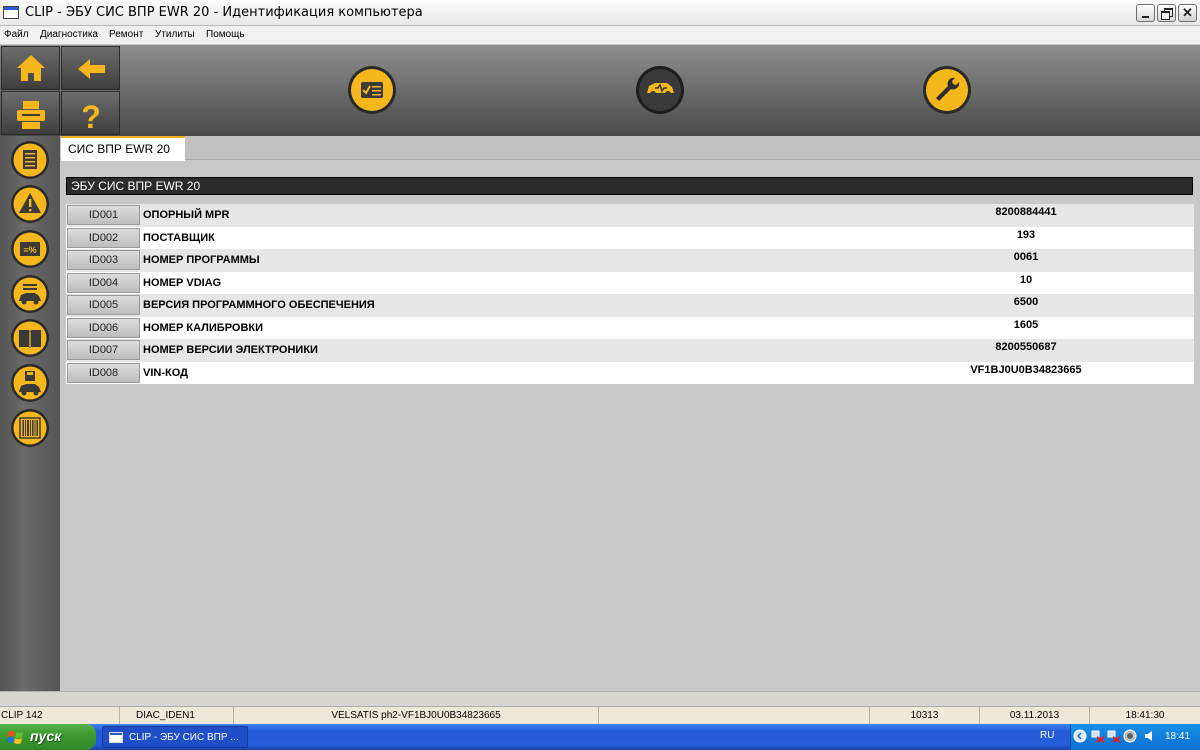 The height and width of the screenshot is (750, 1200). I want to click on back-button, so click(90, 68).